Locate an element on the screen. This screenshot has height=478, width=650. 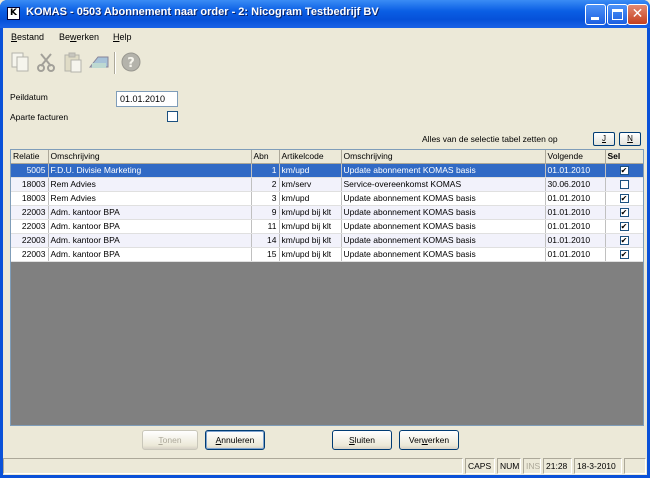
maximize-icon is located at coordinates (617, 14).